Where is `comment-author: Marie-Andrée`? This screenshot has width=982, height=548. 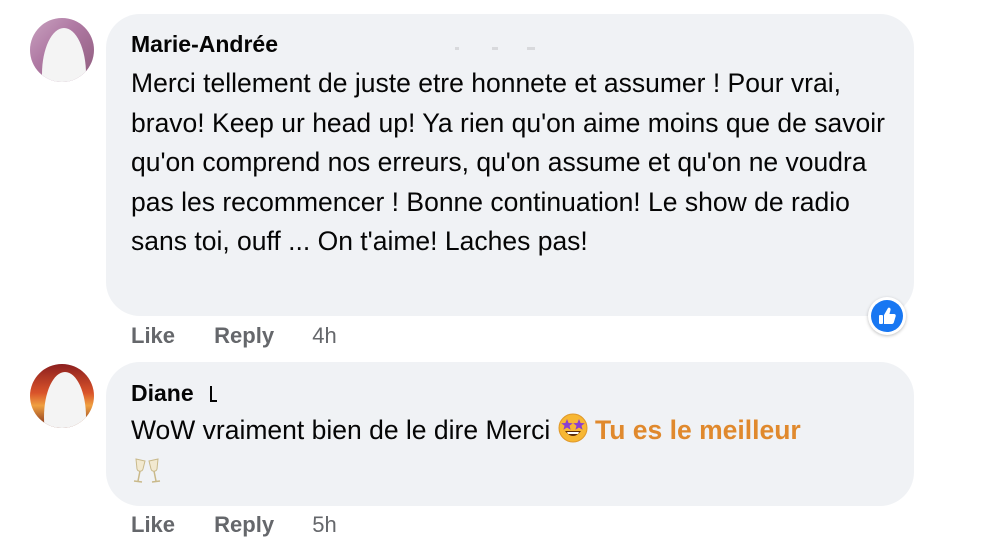
comment-author: Marie-Andrée is located at coordinates (204, 44).